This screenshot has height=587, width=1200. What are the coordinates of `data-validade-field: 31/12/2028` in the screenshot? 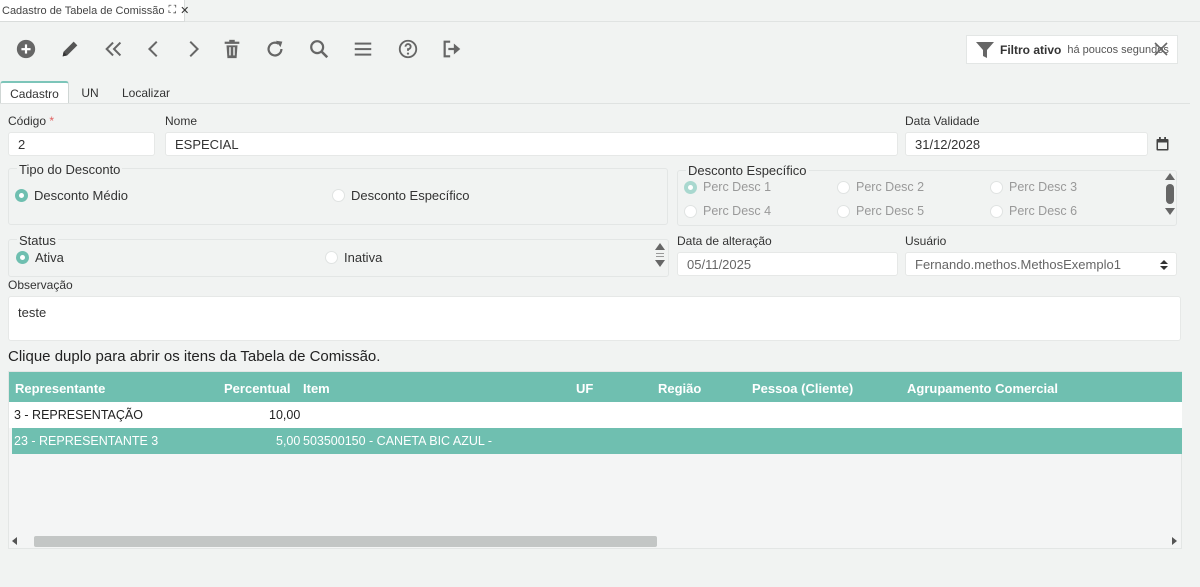 It's located at (1026, 144).